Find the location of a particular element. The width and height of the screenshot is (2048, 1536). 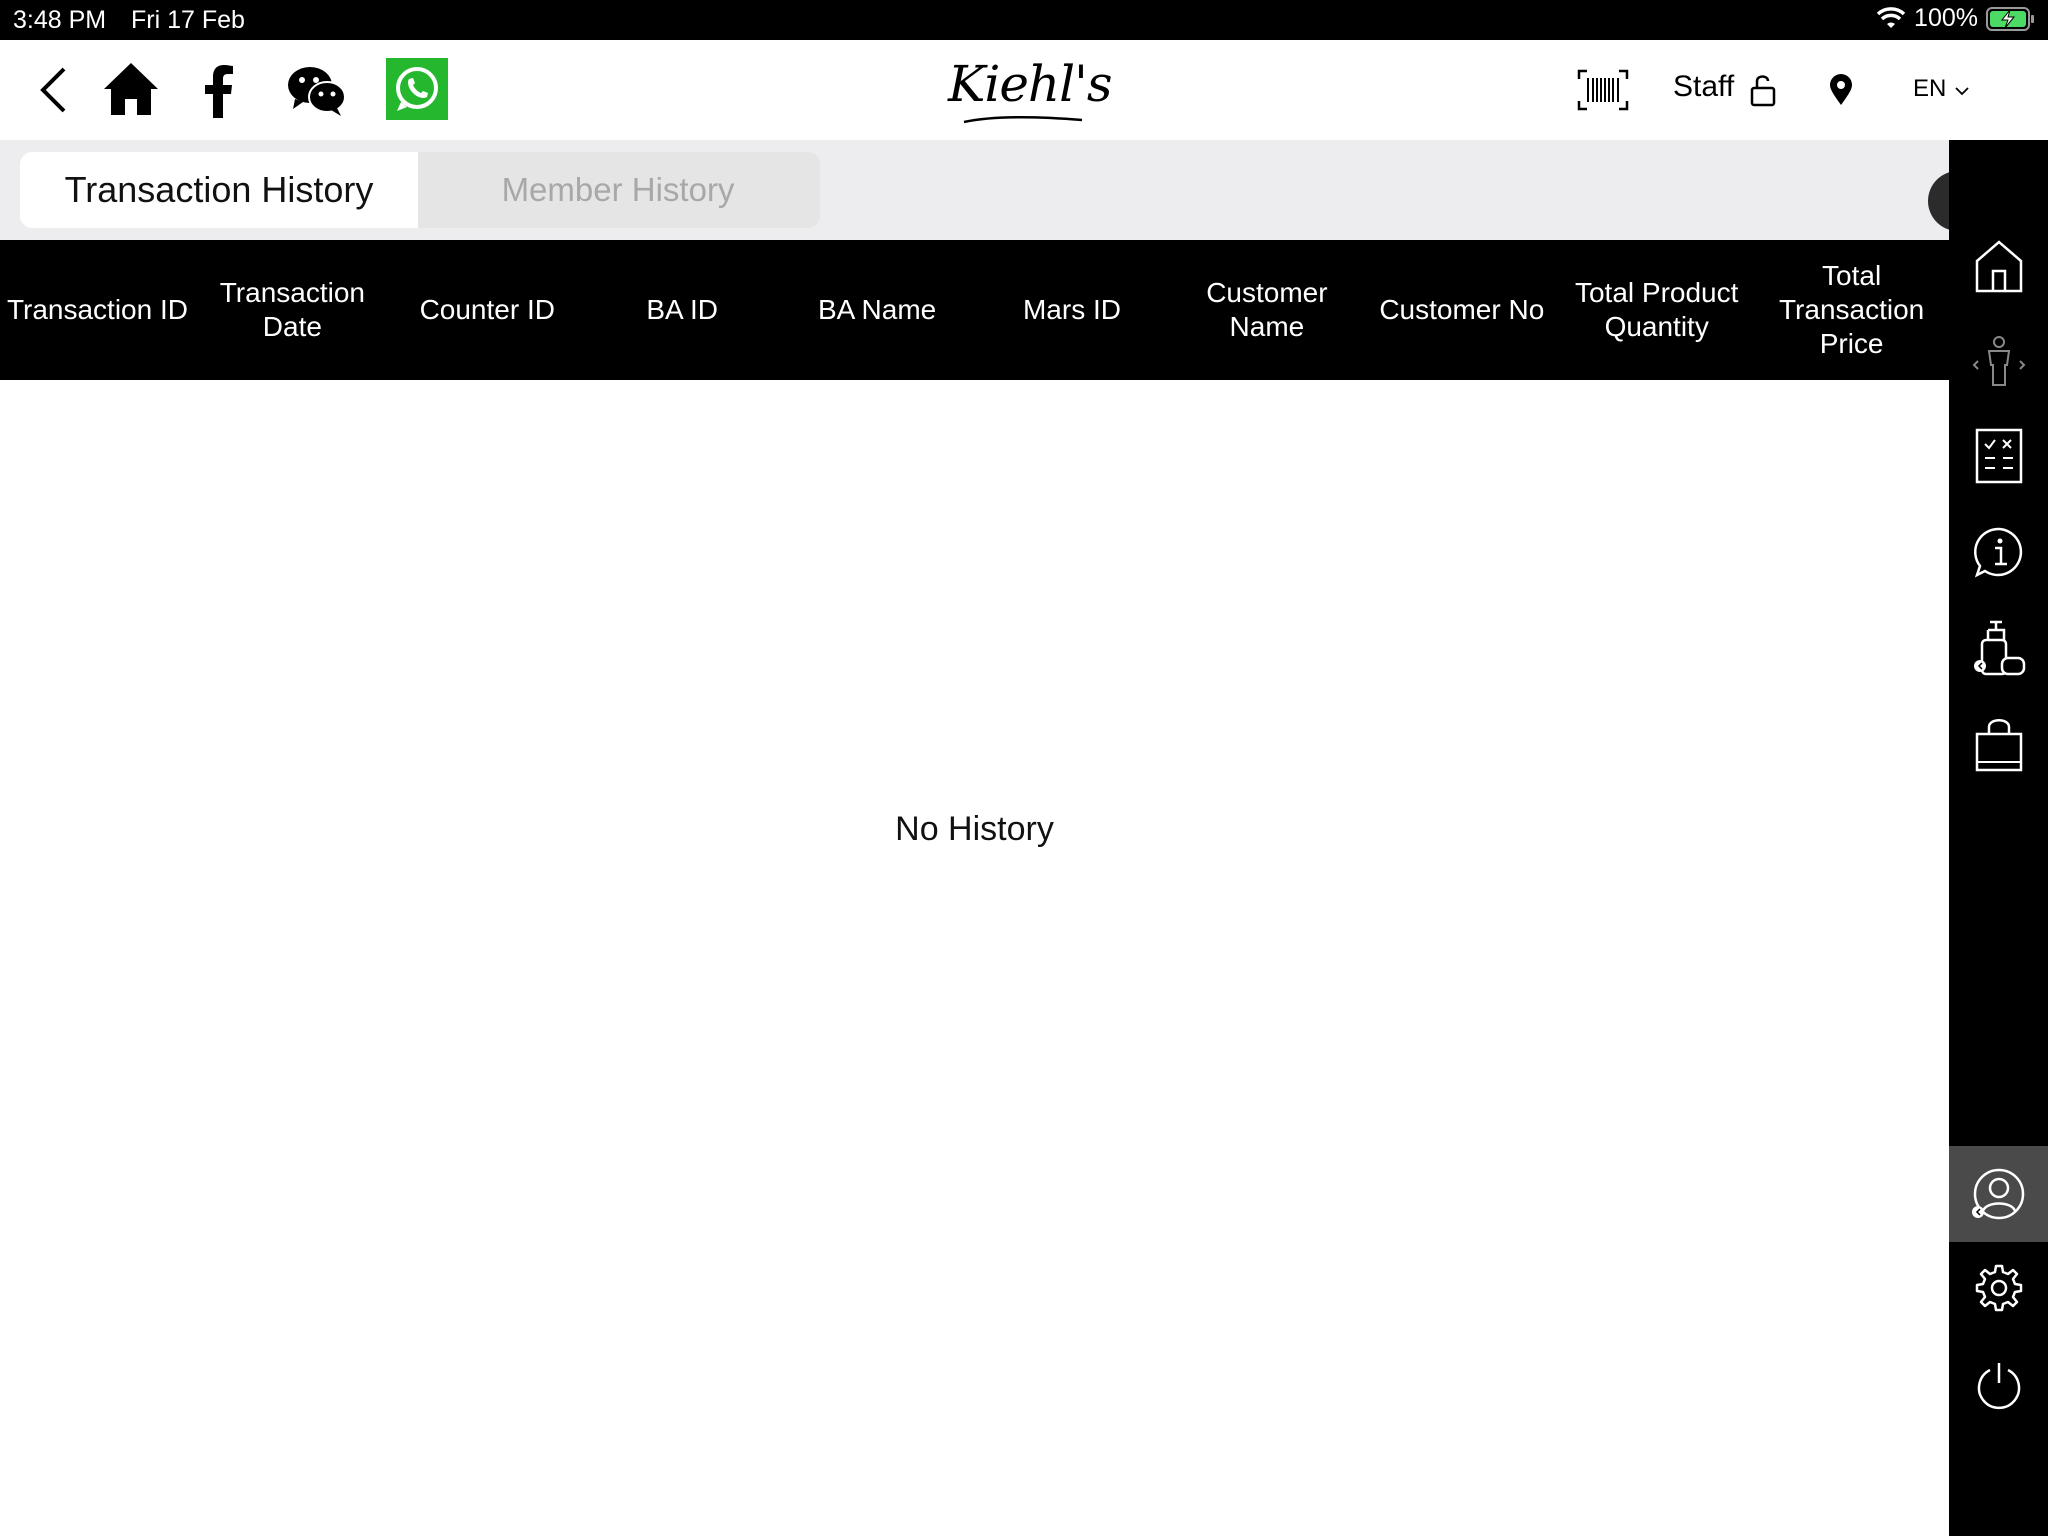

column-header: Counter ID is located at coordinates (487, 310).